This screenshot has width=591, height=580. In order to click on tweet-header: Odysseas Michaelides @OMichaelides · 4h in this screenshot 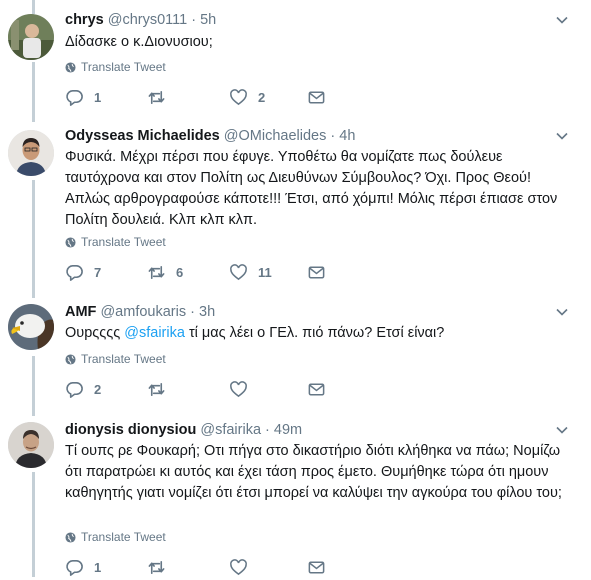, I will do `click(210, 136)`.